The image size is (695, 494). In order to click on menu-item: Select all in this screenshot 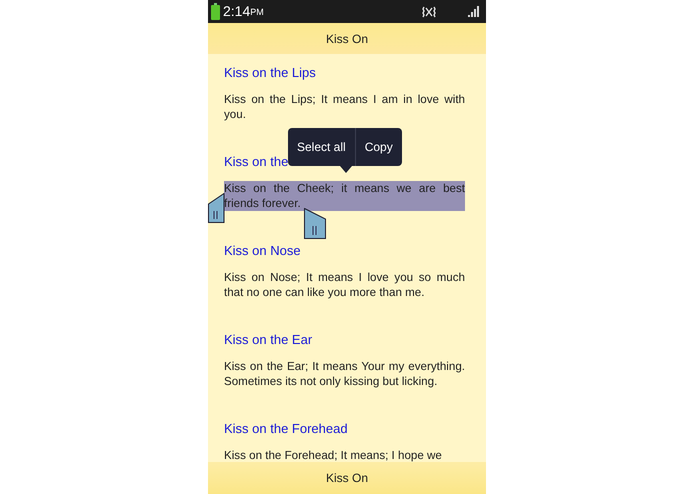, I will do `click(321, 147)`.